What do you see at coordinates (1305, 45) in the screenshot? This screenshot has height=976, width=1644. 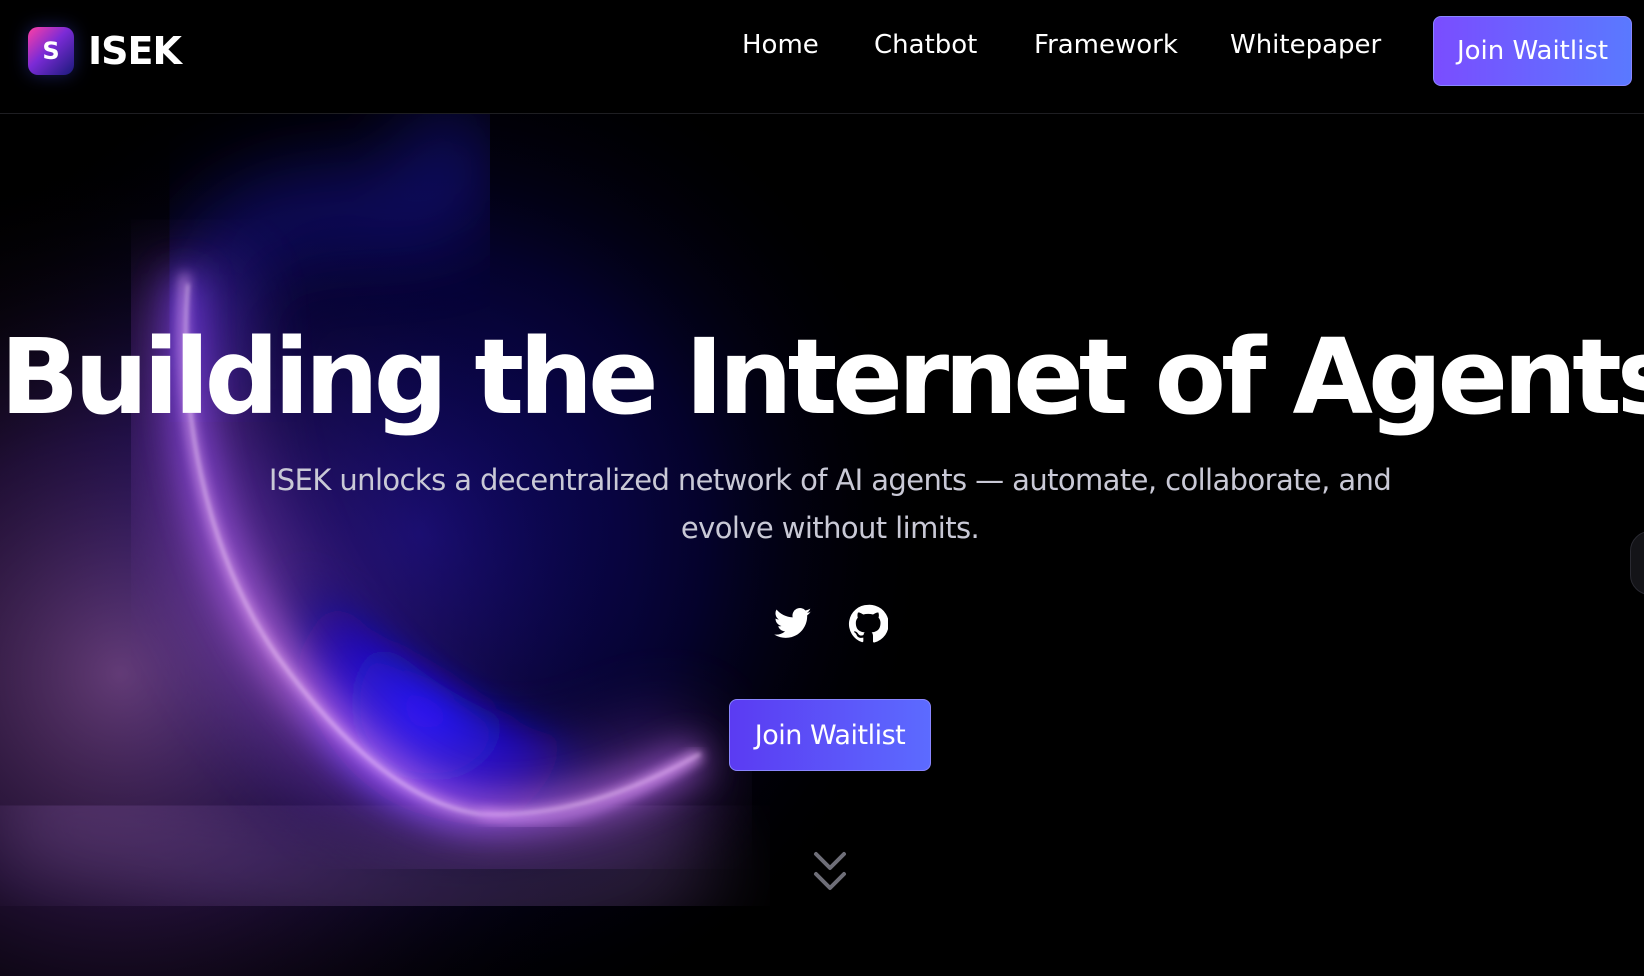 I see `nav-link-whitepaper: Whitepaper` at bounding box center [1305, 45].